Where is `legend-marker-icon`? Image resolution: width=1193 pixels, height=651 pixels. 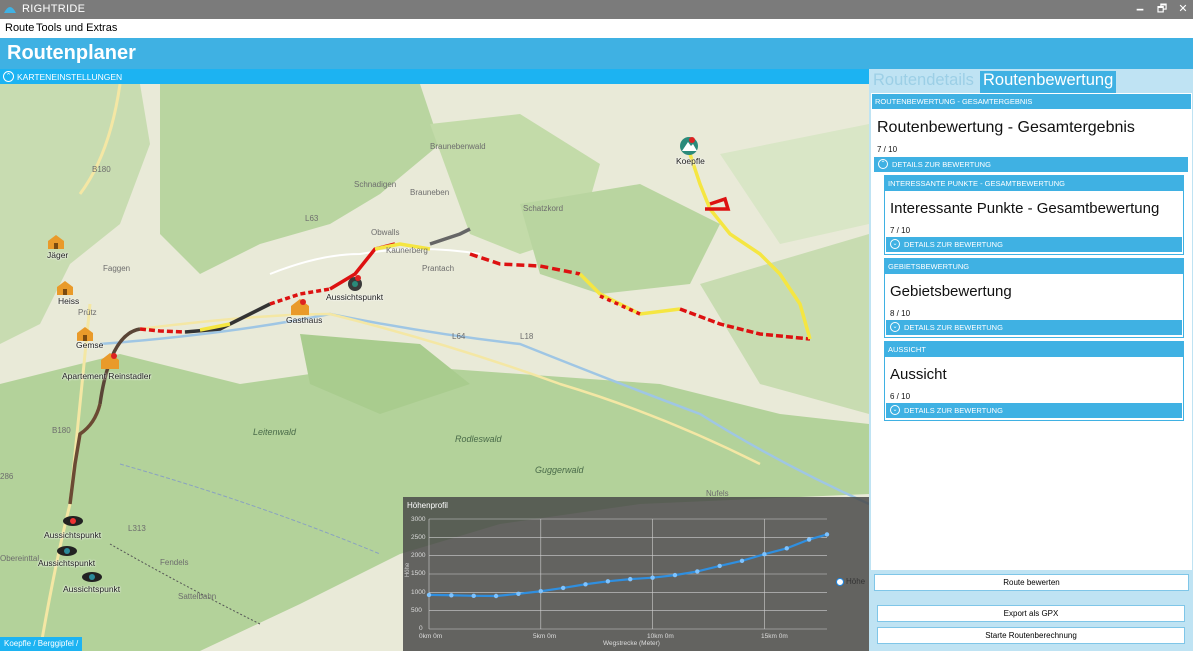 legend-marker-icon is located at coordinates (840, 581).